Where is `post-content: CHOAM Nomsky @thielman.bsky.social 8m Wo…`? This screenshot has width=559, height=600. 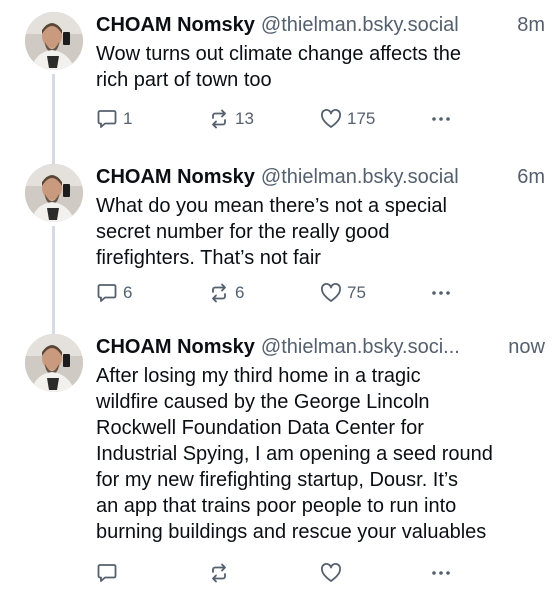 post-content: CHOAM Nomsky @thielman.bsky.social 8m Wo… is located at coordinates (320, 52).